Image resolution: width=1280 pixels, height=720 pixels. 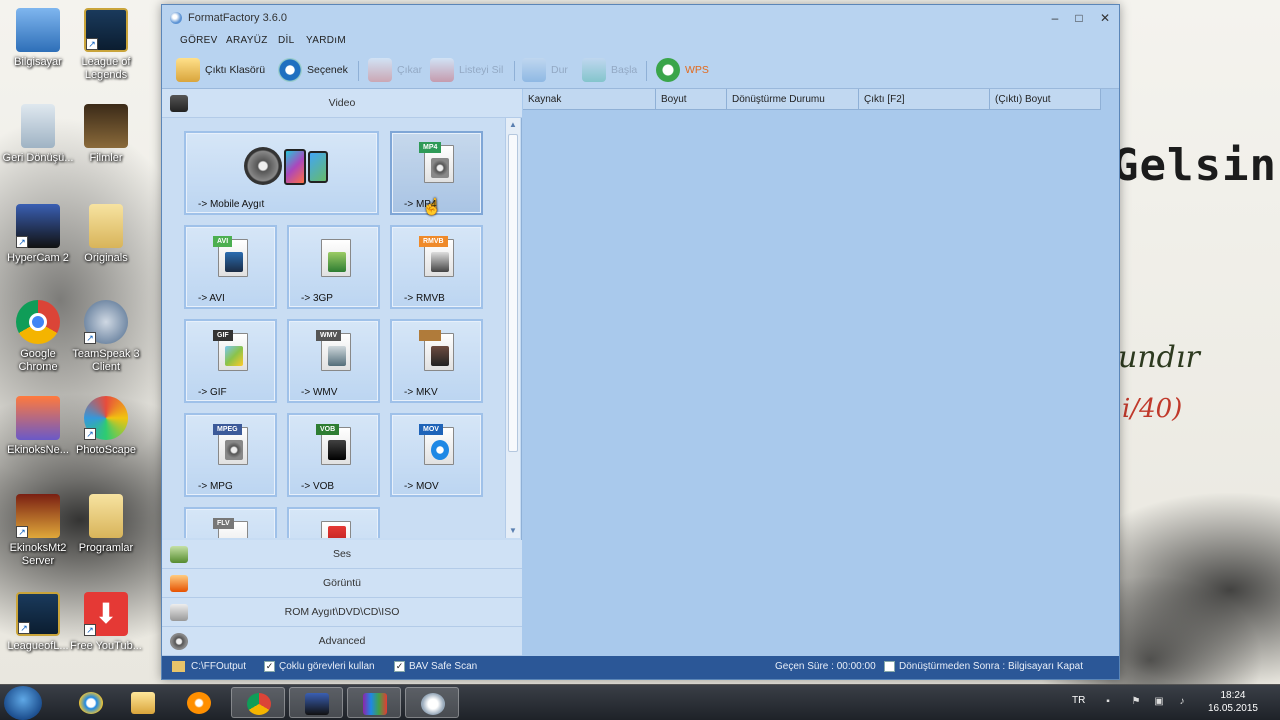 I want to click on column-output-size: (Çıktı) Boyut, so click(x=1045, y=99).